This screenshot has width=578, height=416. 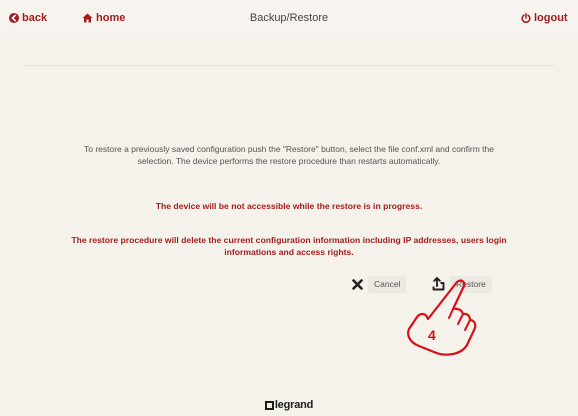 I want to click on page-title: Backup/Restore, so click(x=289, y=18).